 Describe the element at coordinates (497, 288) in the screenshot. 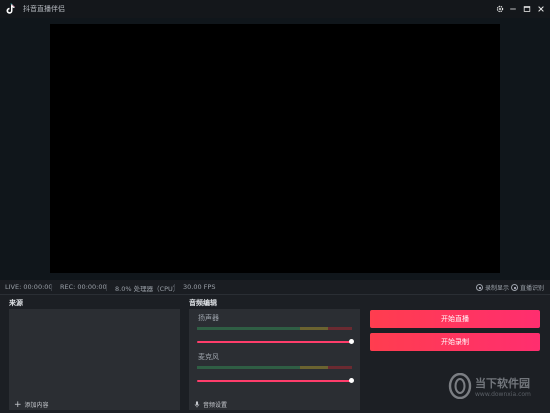

I see `radio-label: 录制显示` at that location.